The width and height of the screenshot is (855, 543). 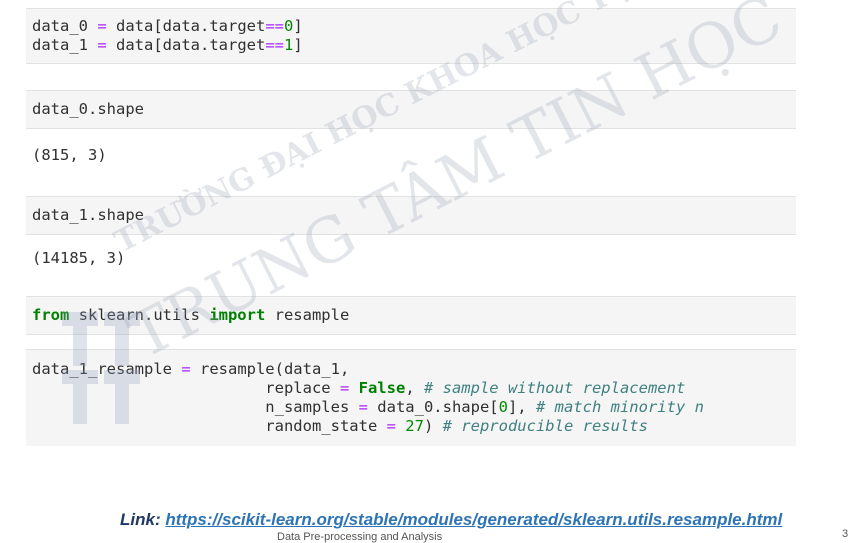 What do you see at coordinates (411, 109) in the screenshot?
I see `code-cell-data0-shape: data_0.shape` at bounding box center [411, 109].